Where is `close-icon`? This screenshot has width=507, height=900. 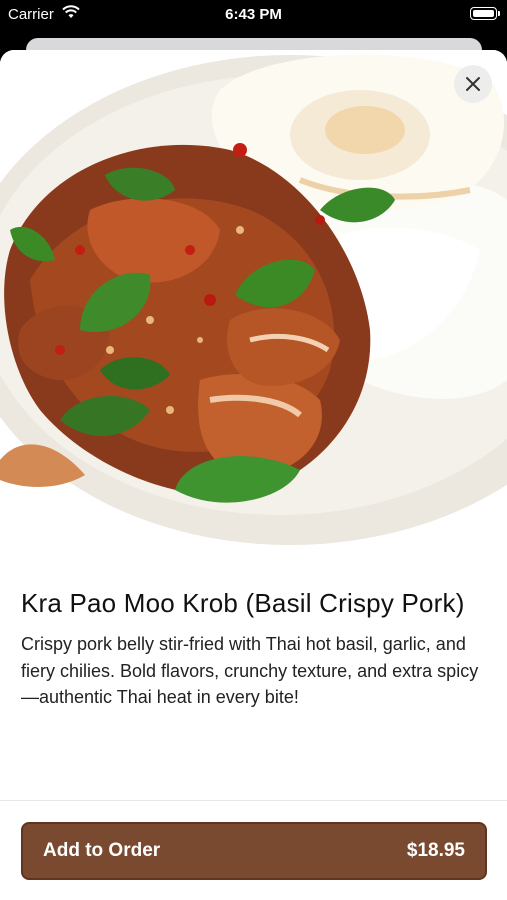
close-icon is located at coordinates (473, 84).